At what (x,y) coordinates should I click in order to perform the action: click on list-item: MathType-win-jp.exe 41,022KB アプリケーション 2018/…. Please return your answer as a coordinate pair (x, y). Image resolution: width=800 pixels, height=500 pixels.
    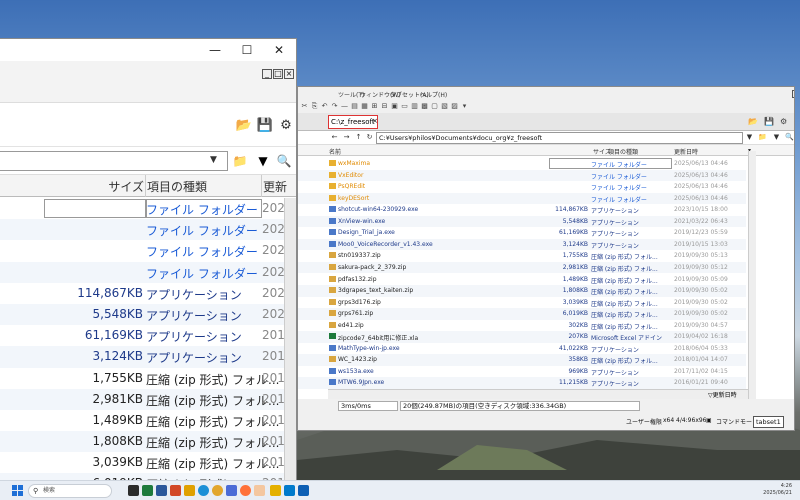
    Looking at the image, I should click on (522, 349).